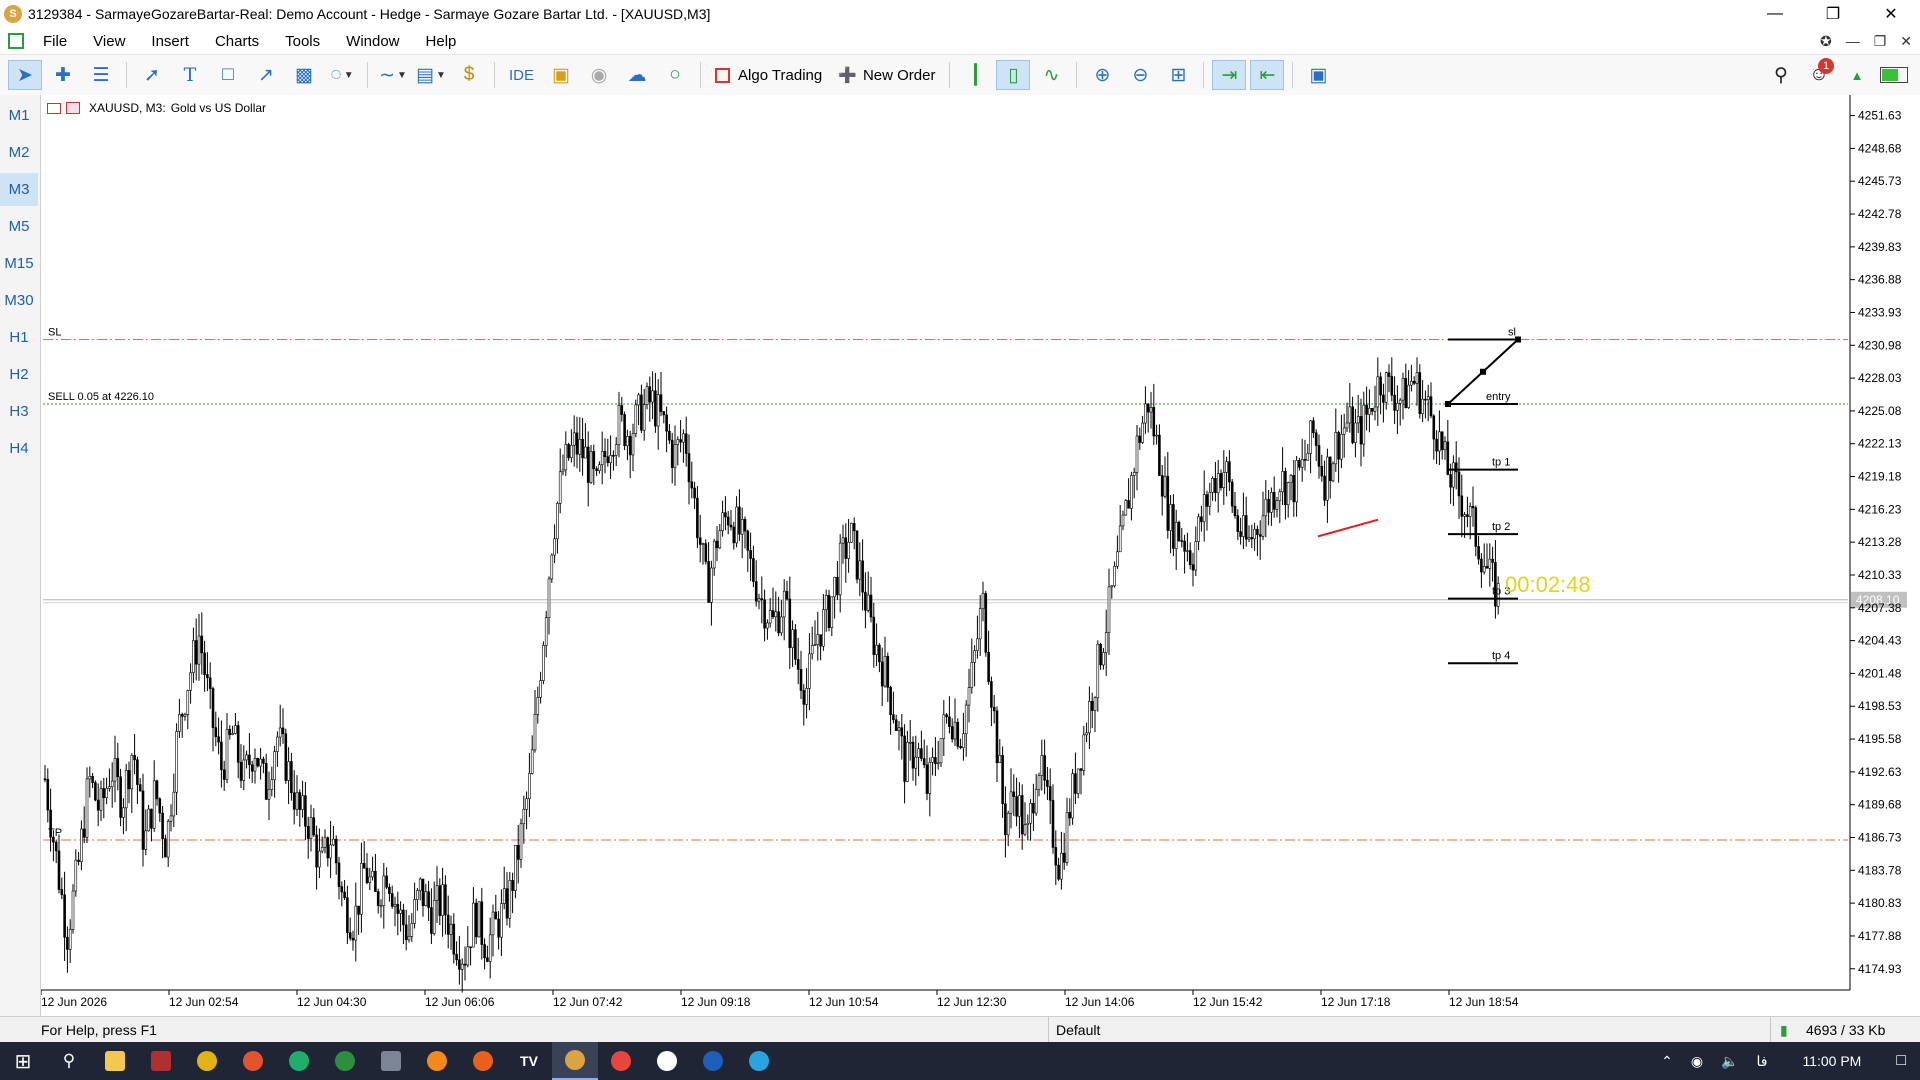  Describe the element at coordinates (152, 75) in the screenshot. I see `trendline-icon: ➚` at that location.